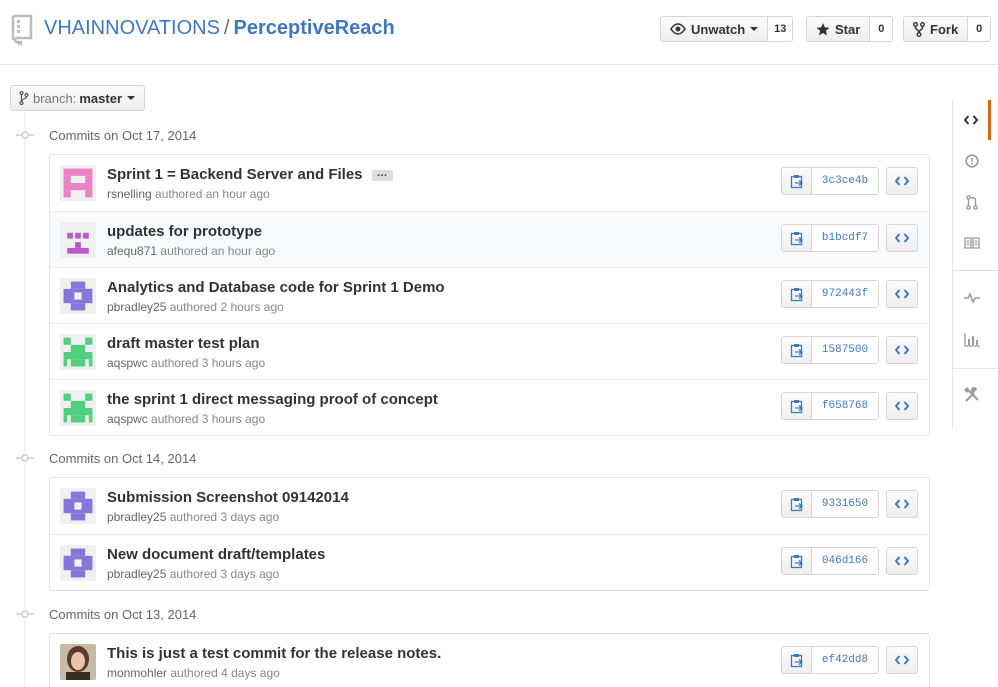 The height and width of the screenshot is (687, 998). Describe the element at coordinates (208, 363) in the screenshot. I see `commit-time: authored 3 hours ago` at that location.